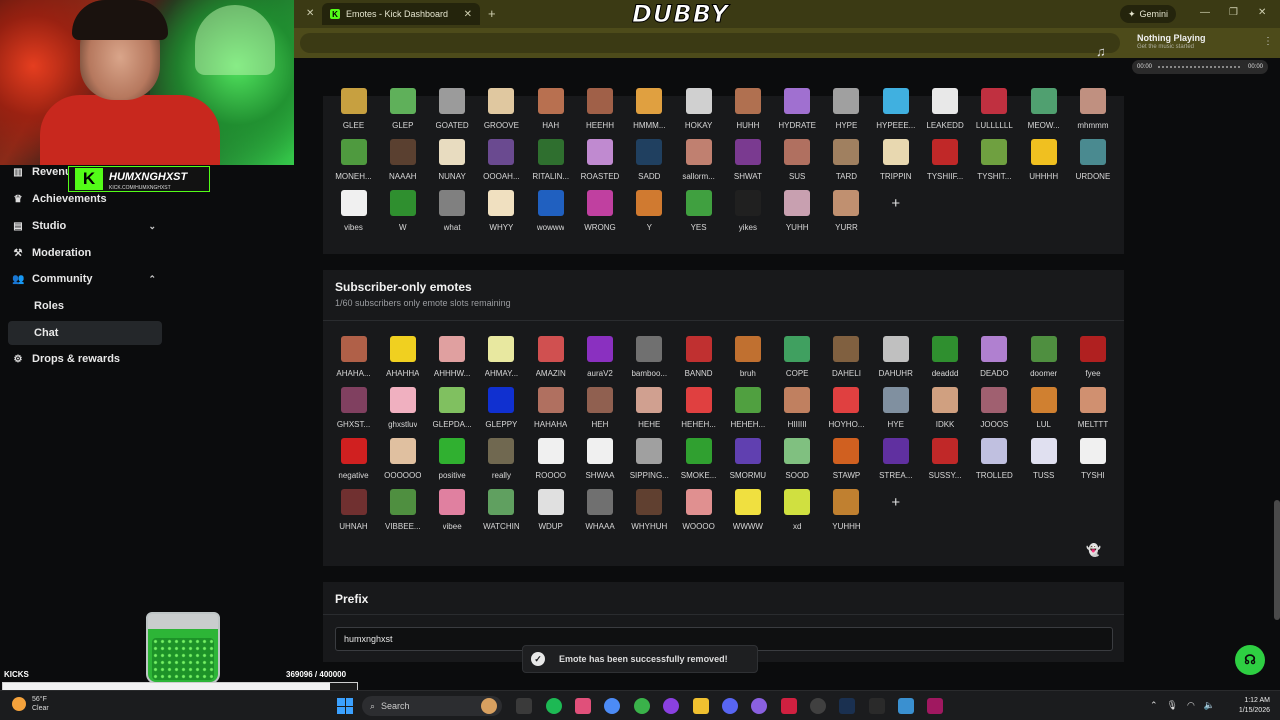  Describe the element at coordinates (710, 43) in the screenshot. I see `url-field` at that location.